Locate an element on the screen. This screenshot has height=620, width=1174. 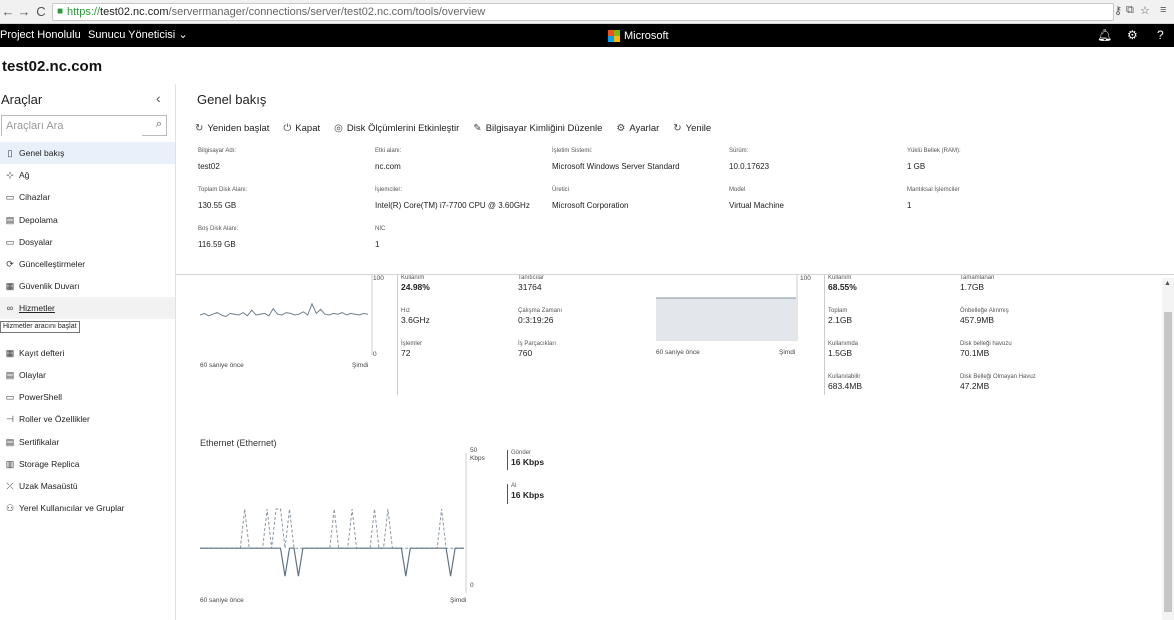
stat-item: Kullanım 68.55% is located at coordinates (842, 283).